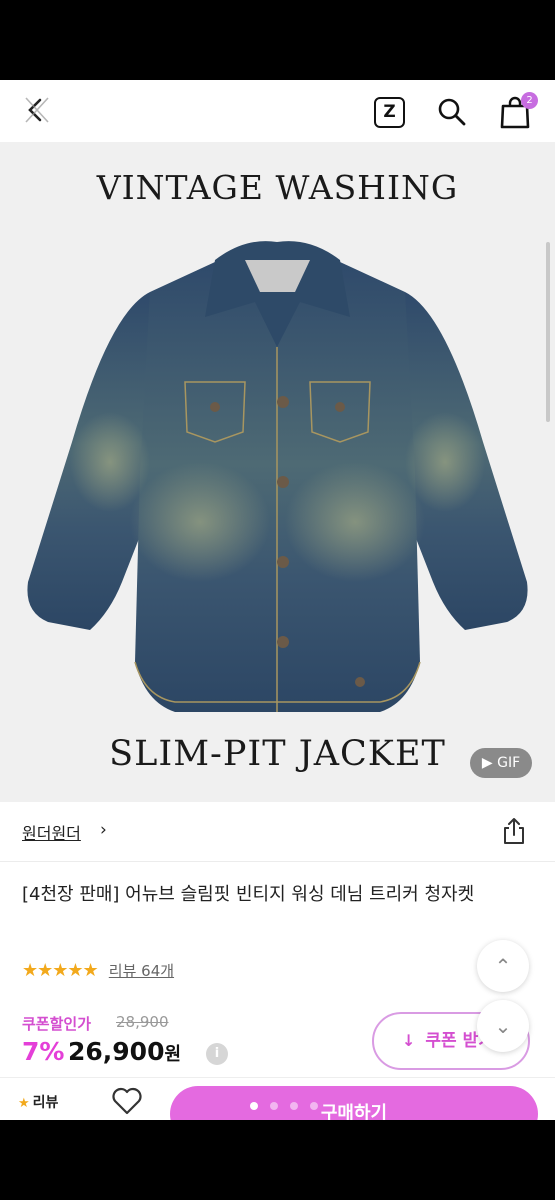 The width and height of the screenshot is (555, 1200). I want to click on cart-count-badge: 2, so click(529, 100).